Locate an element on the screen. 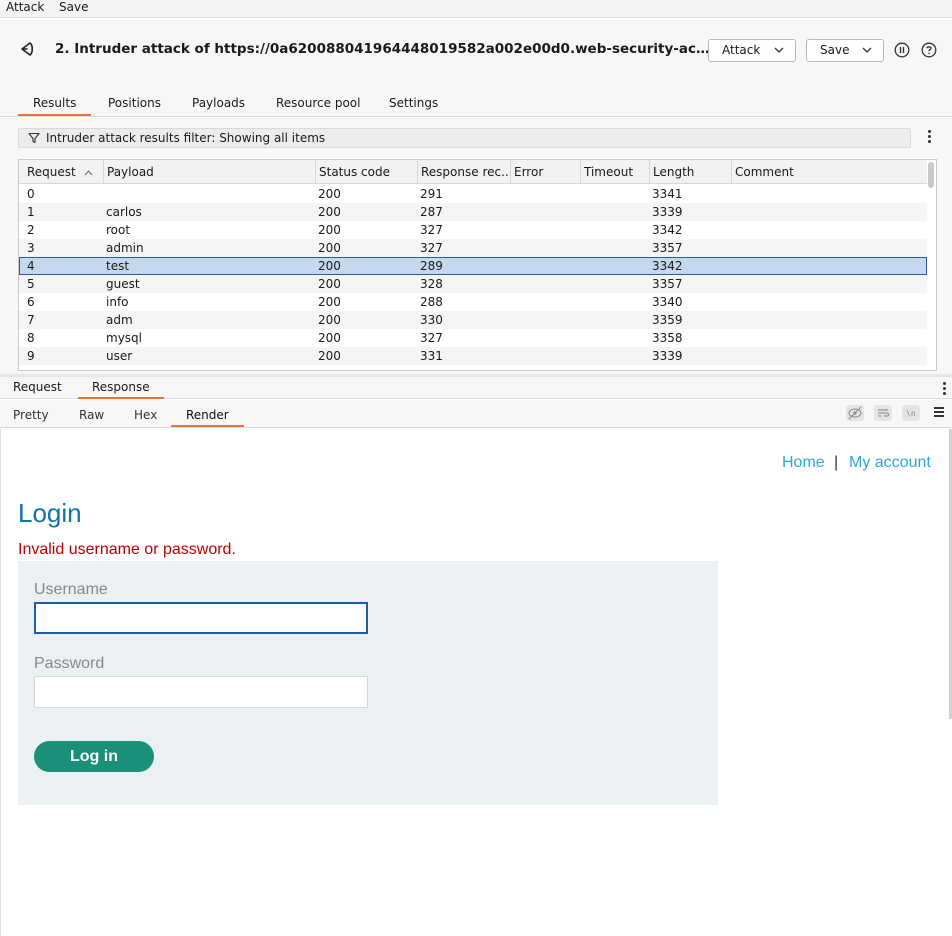 The width and height of the screenshot is (952, 936). cell-length: 3342 is located at coordinates (667, 266).